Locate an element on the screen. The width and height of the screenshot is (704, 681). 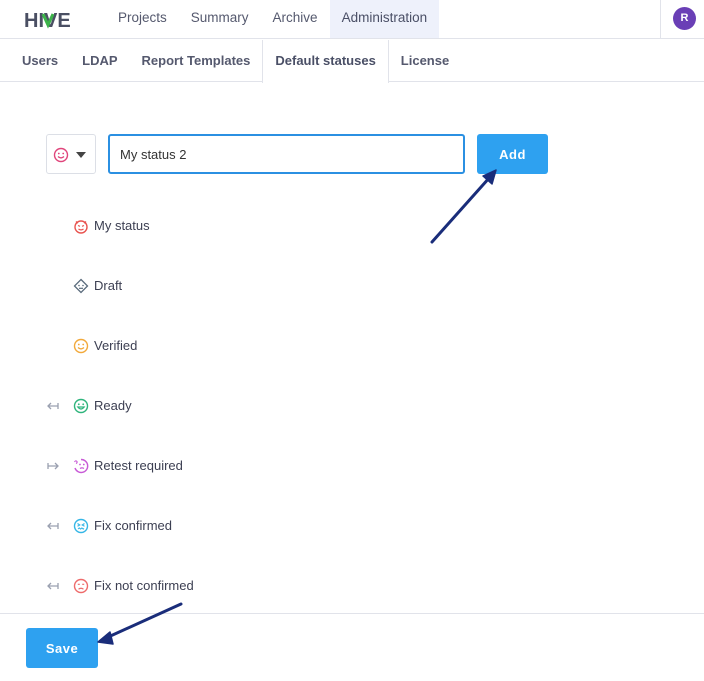
status-label: Ready is located at coordinates (113, 405).